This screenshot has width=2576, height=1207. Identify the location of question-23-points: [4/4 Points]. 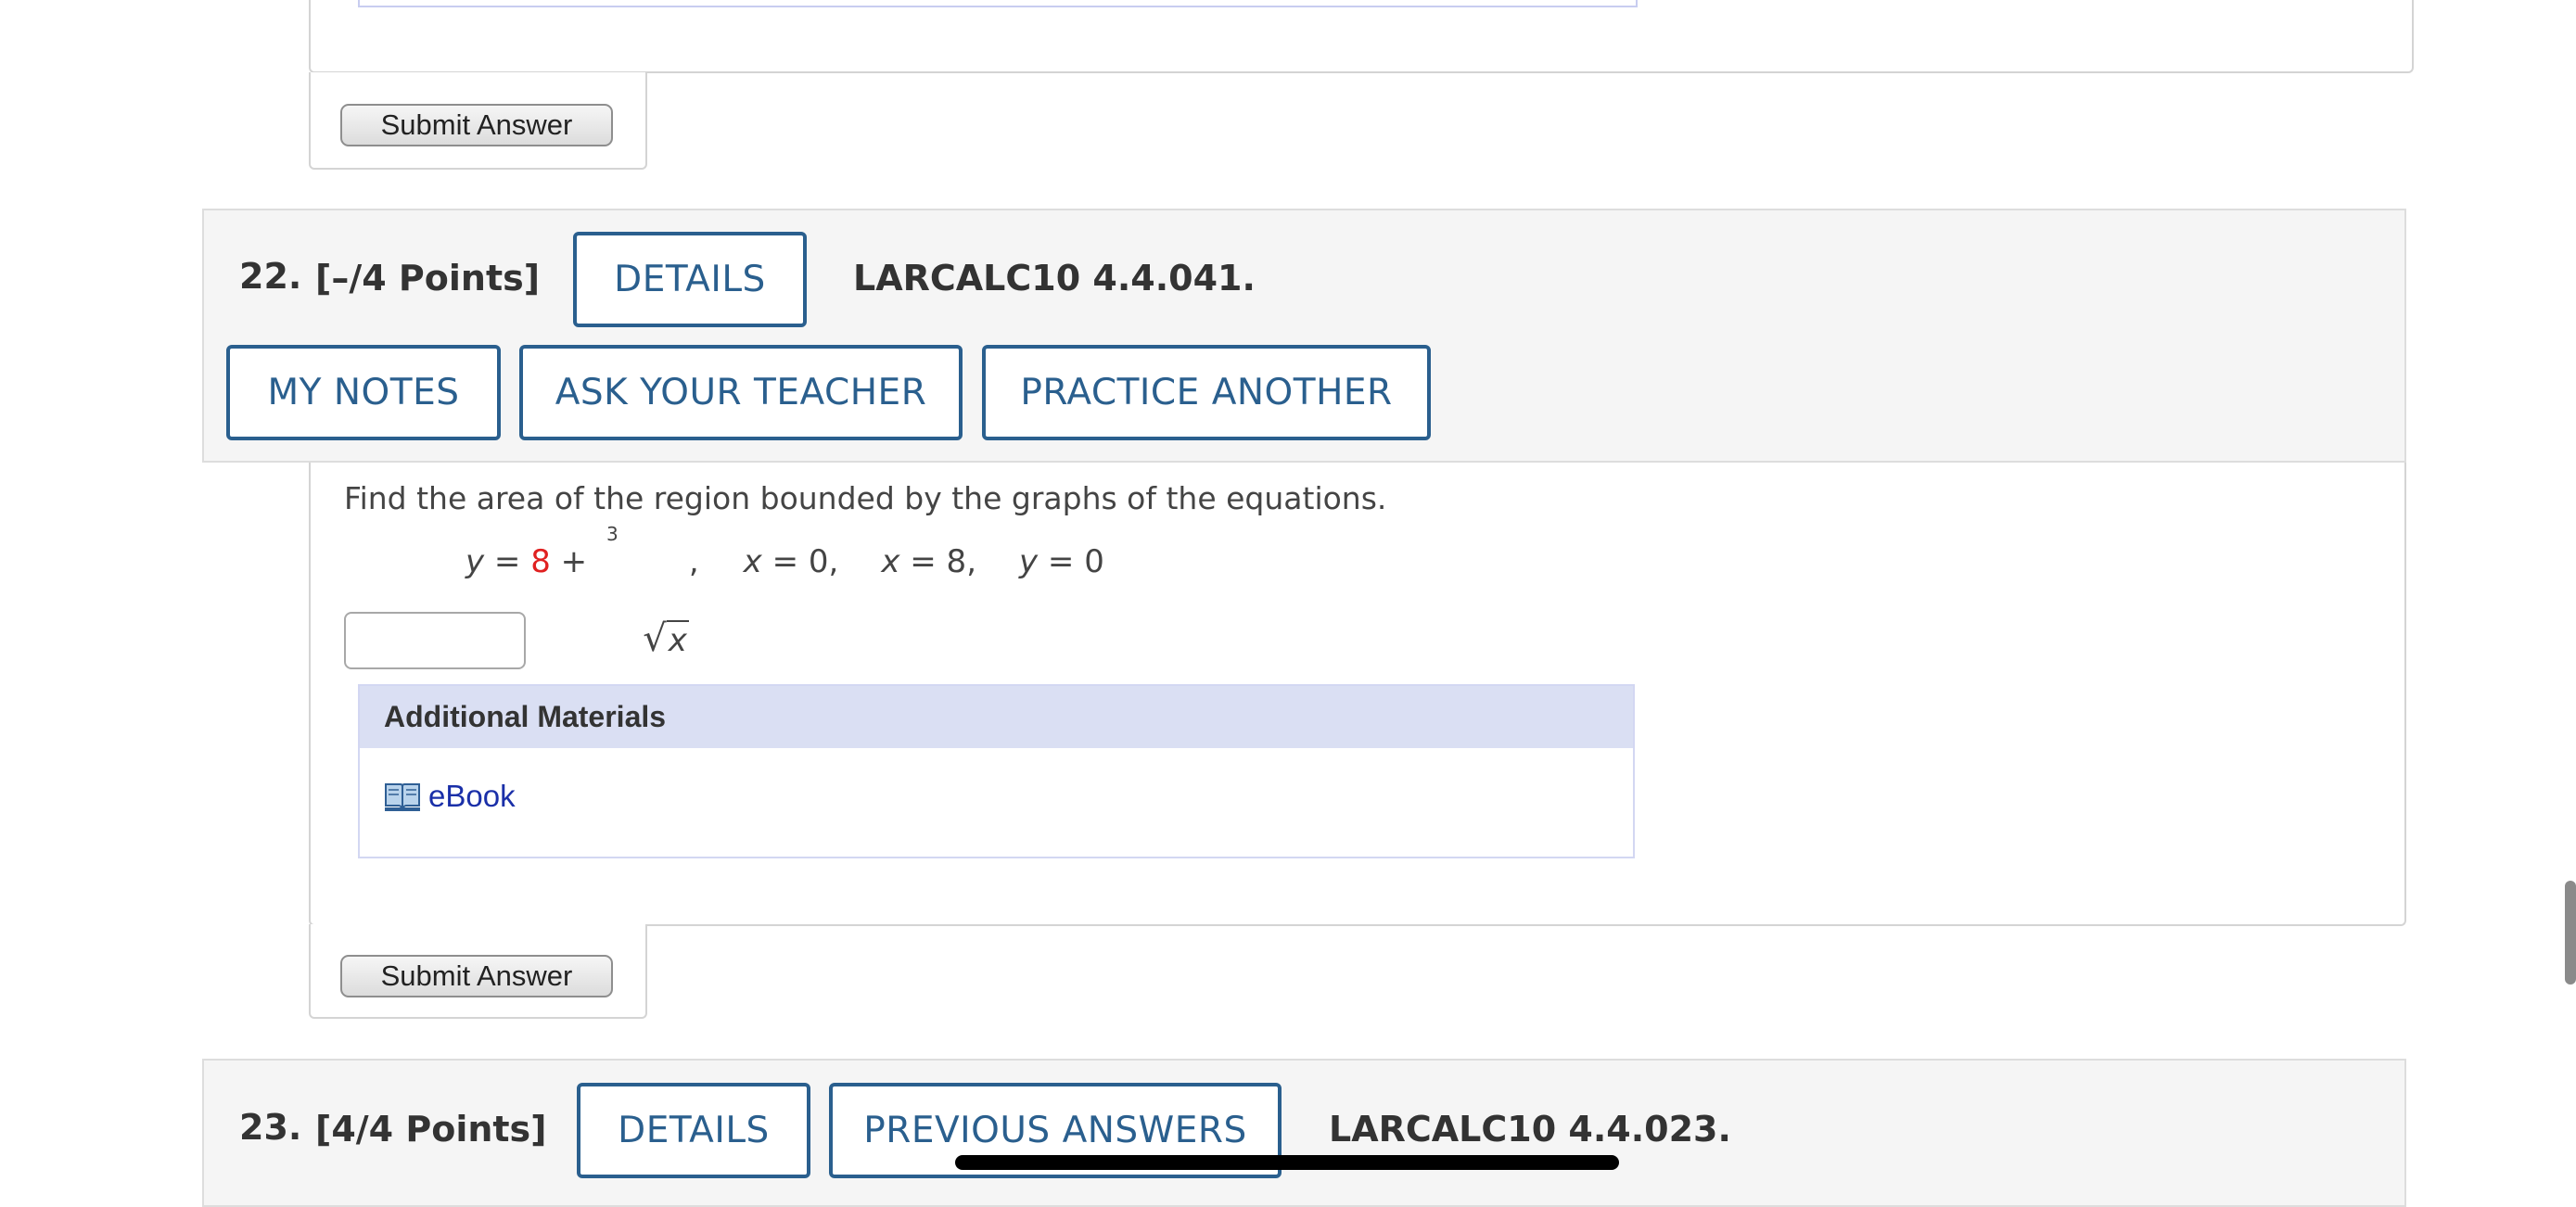
(431, 1129).